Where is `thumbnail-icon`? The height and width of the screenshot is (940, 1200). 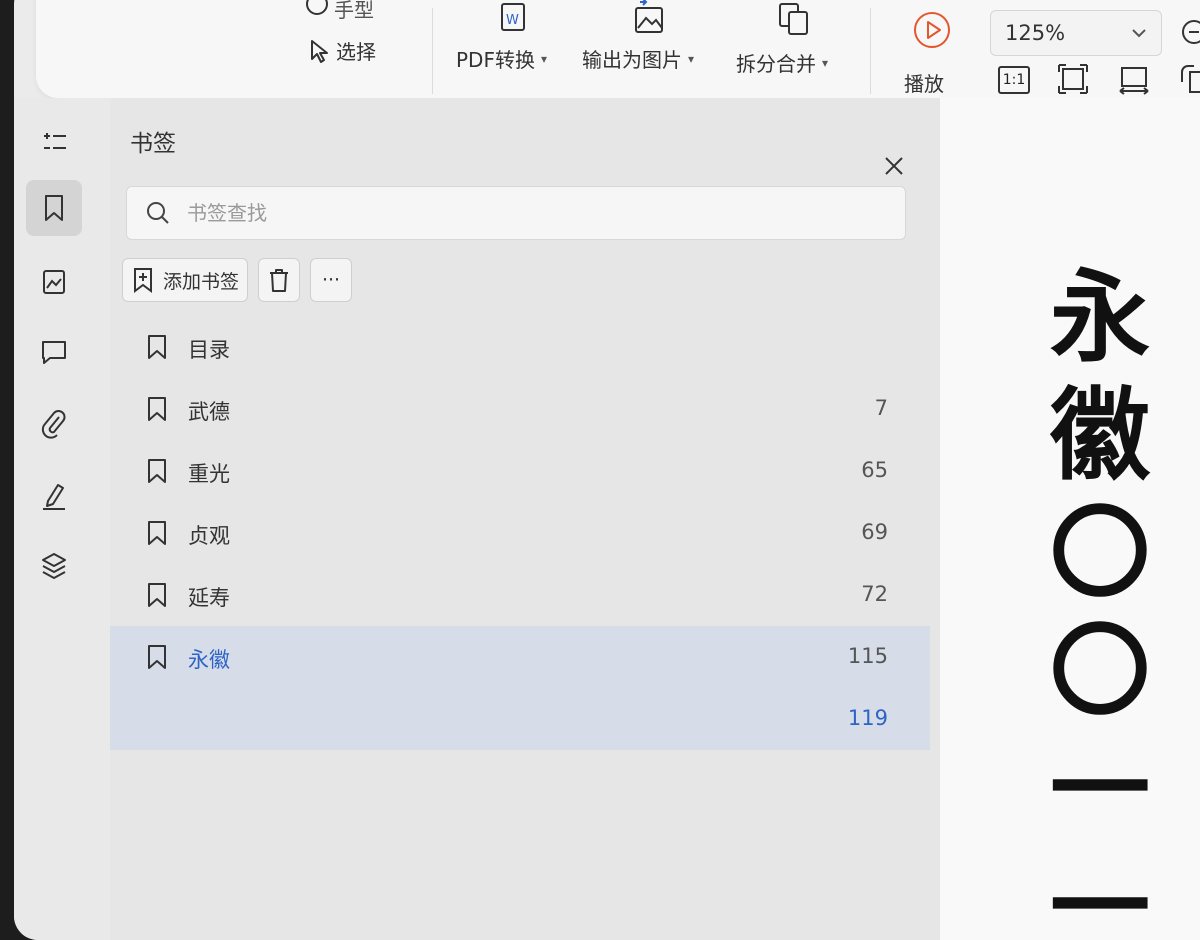 thumbnail-icon is located at coordinates (54, 282).